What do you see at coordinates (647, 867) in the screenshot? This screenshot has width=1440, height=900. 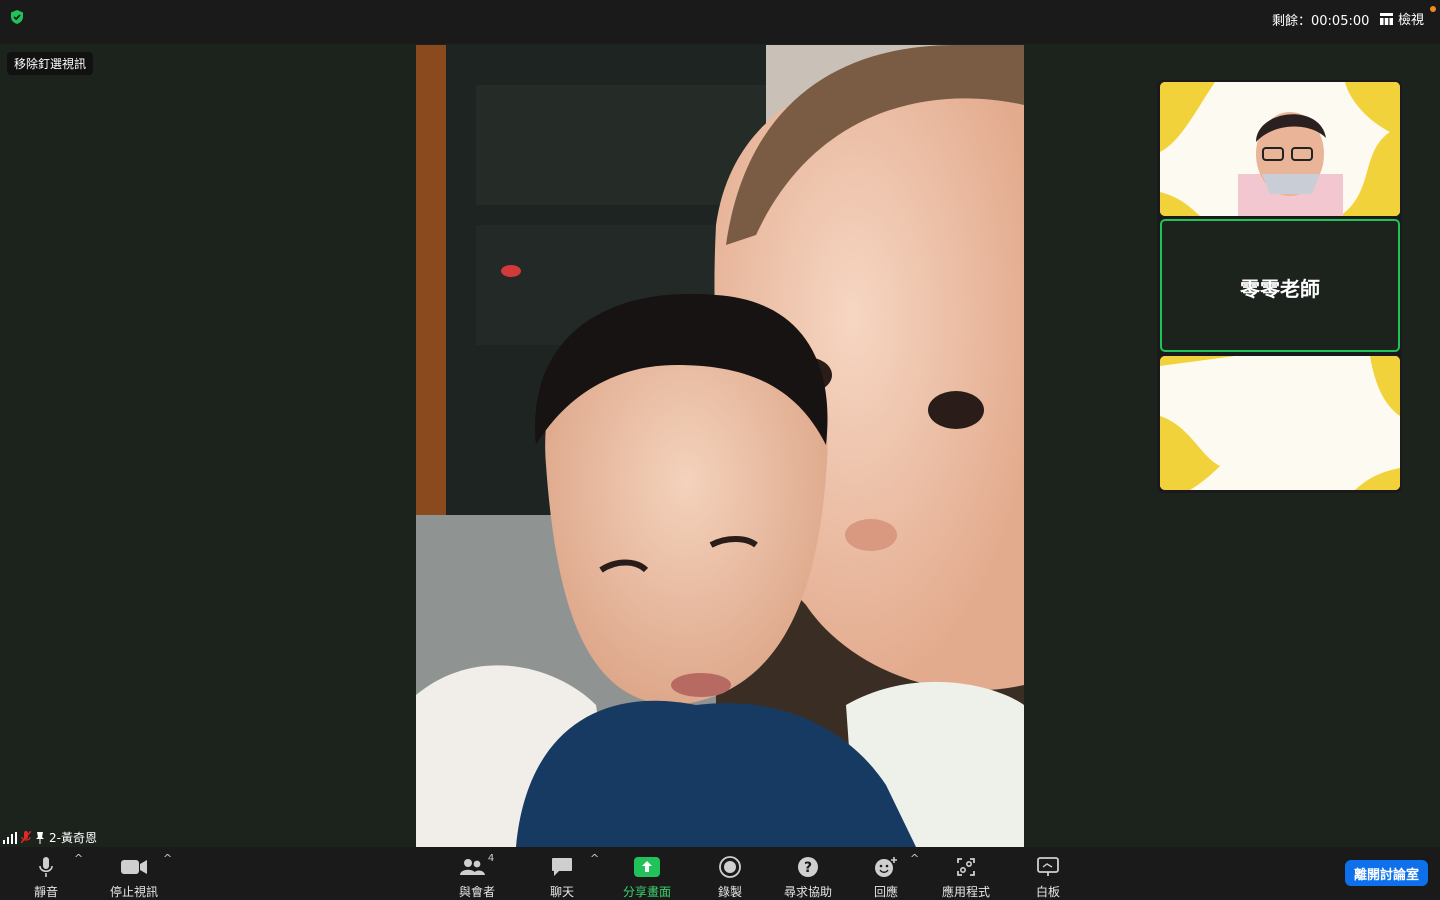 I see `share-screen-icon` at bounding box center [647, 867].